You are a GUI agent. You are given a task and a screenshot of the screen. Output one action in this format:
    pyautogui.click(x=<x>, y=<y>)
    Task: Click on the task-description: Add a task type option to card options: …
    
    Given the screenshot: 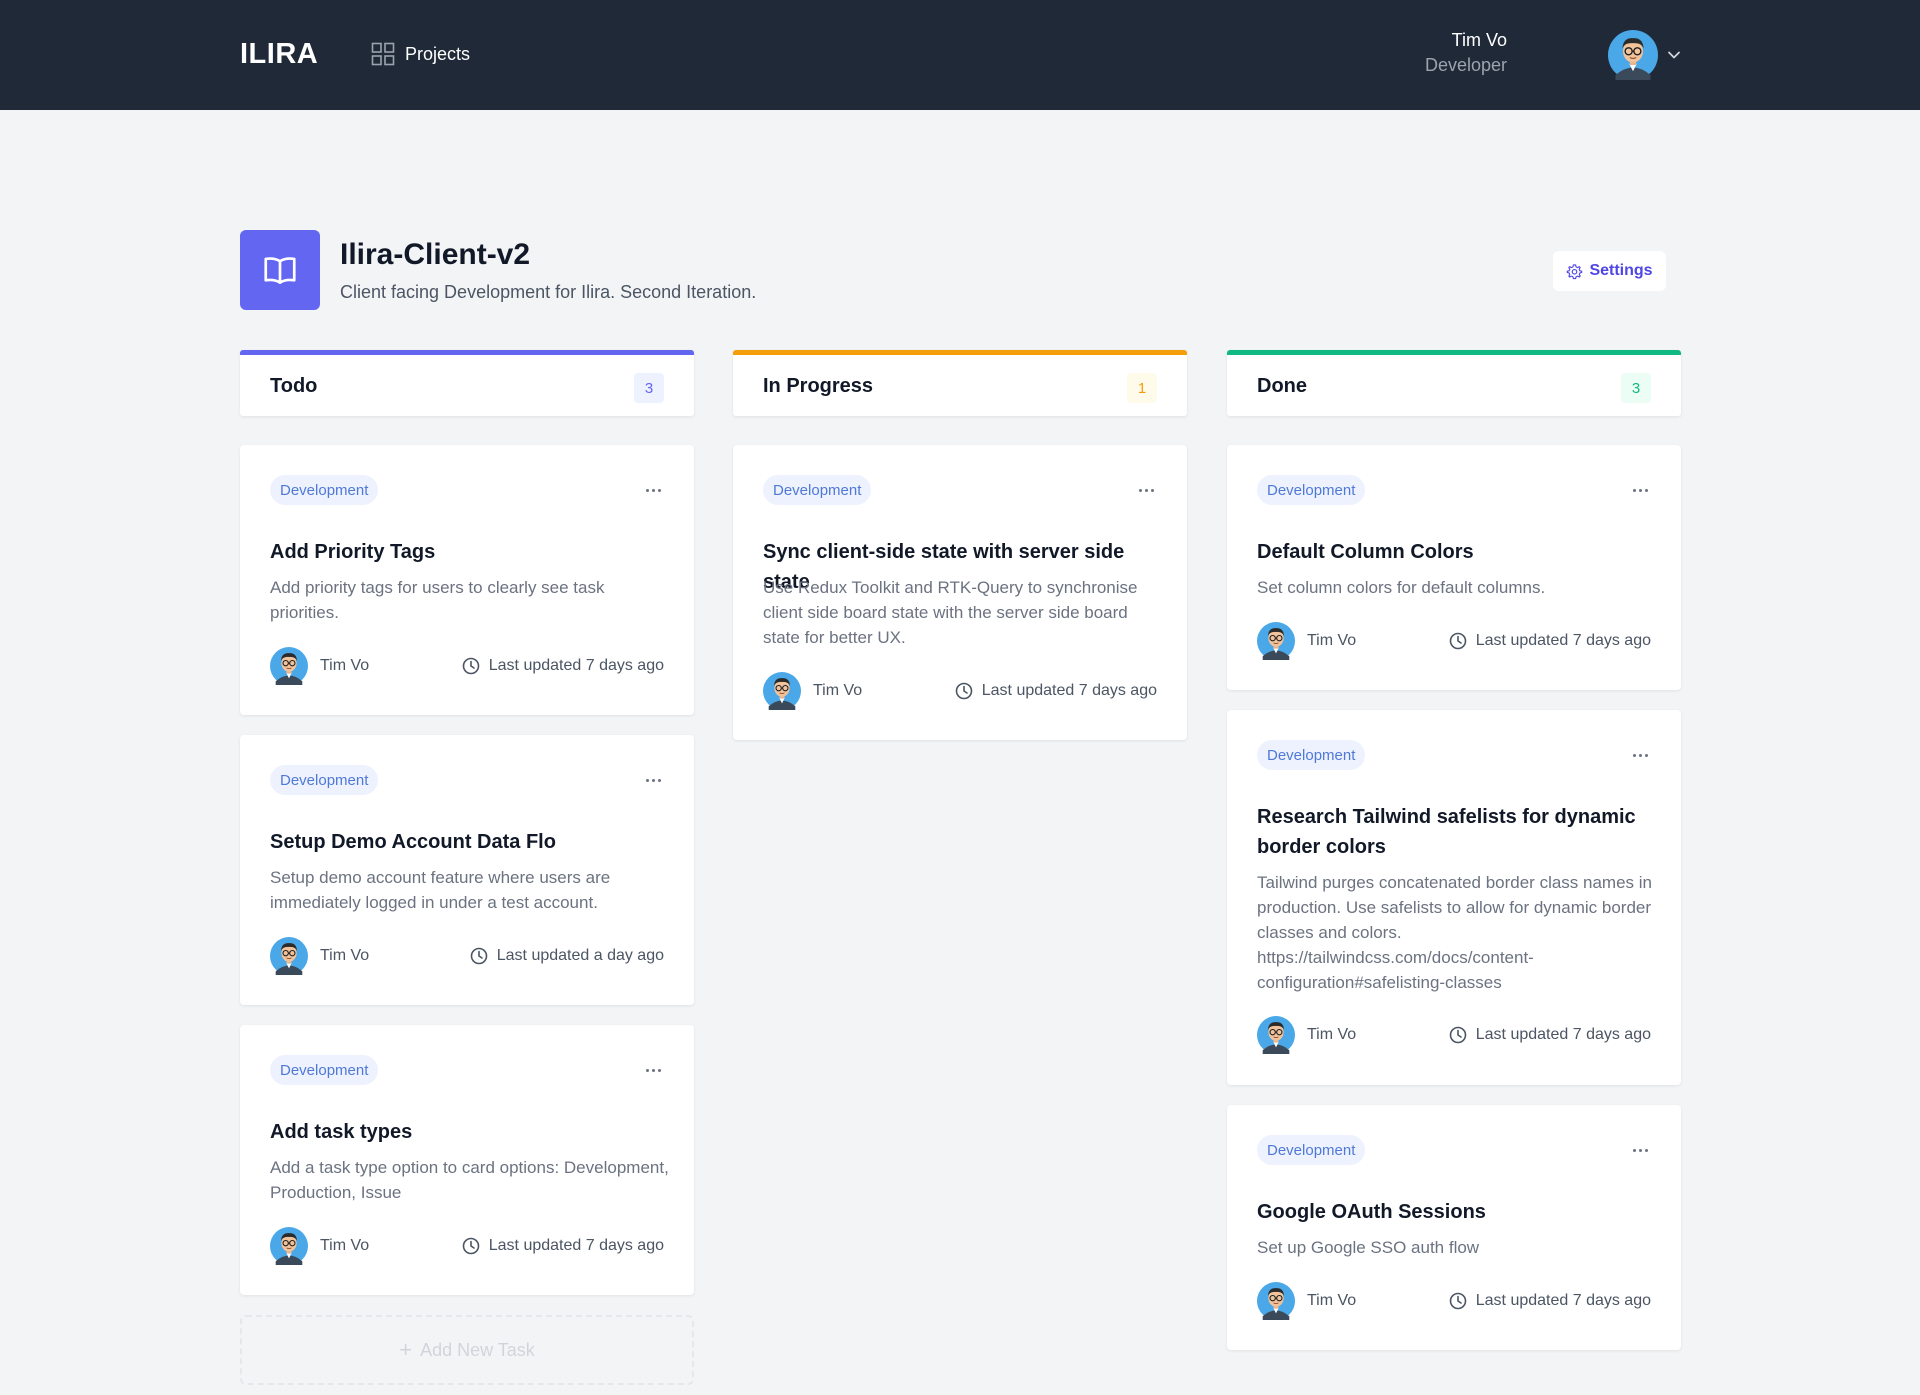 What is the action you would take?
    pyautogui.click(x=469, y=1180)
    